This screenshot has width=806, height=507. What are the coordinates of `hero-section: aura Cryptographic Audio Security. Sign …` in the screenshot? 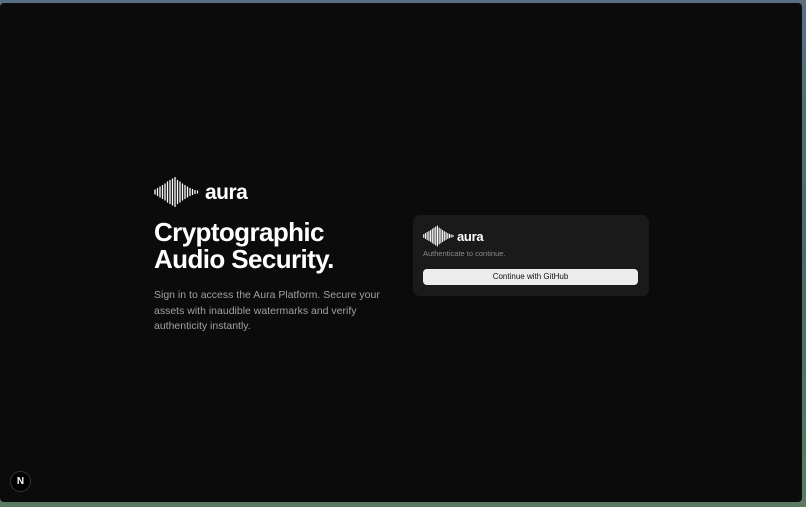 It's located at (274, 255).